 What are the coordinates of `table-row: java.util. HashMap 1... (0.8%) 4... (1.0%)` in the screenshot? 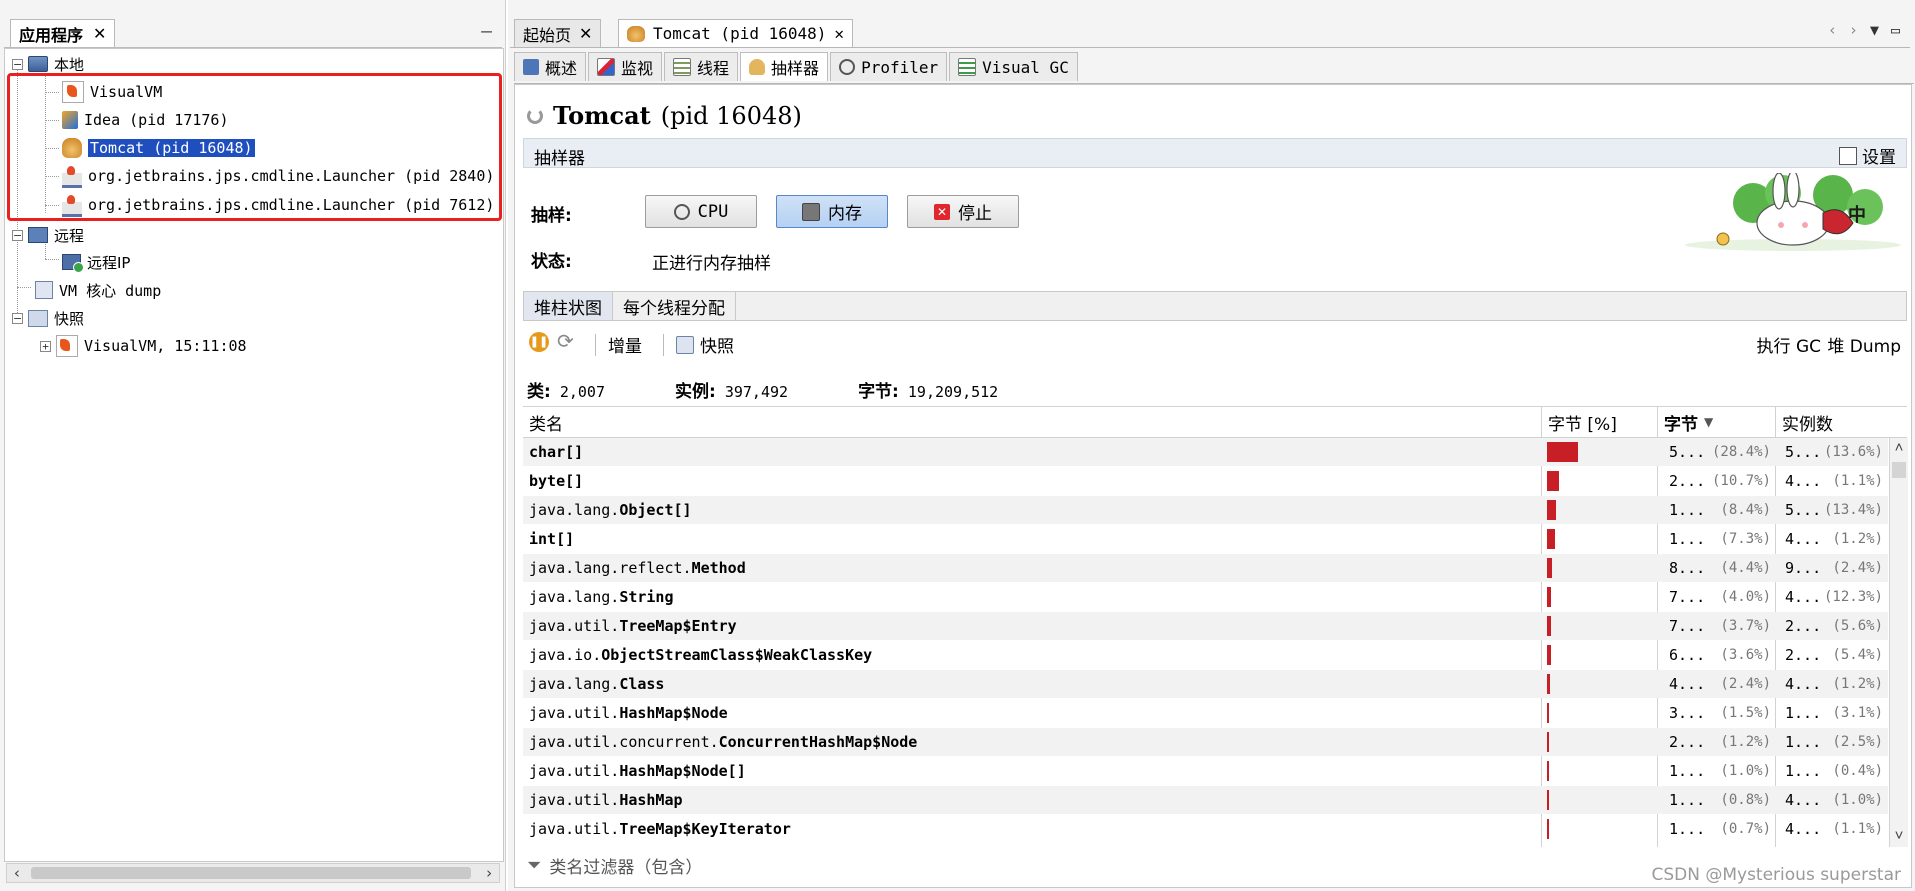 It's located at (1205, 800).